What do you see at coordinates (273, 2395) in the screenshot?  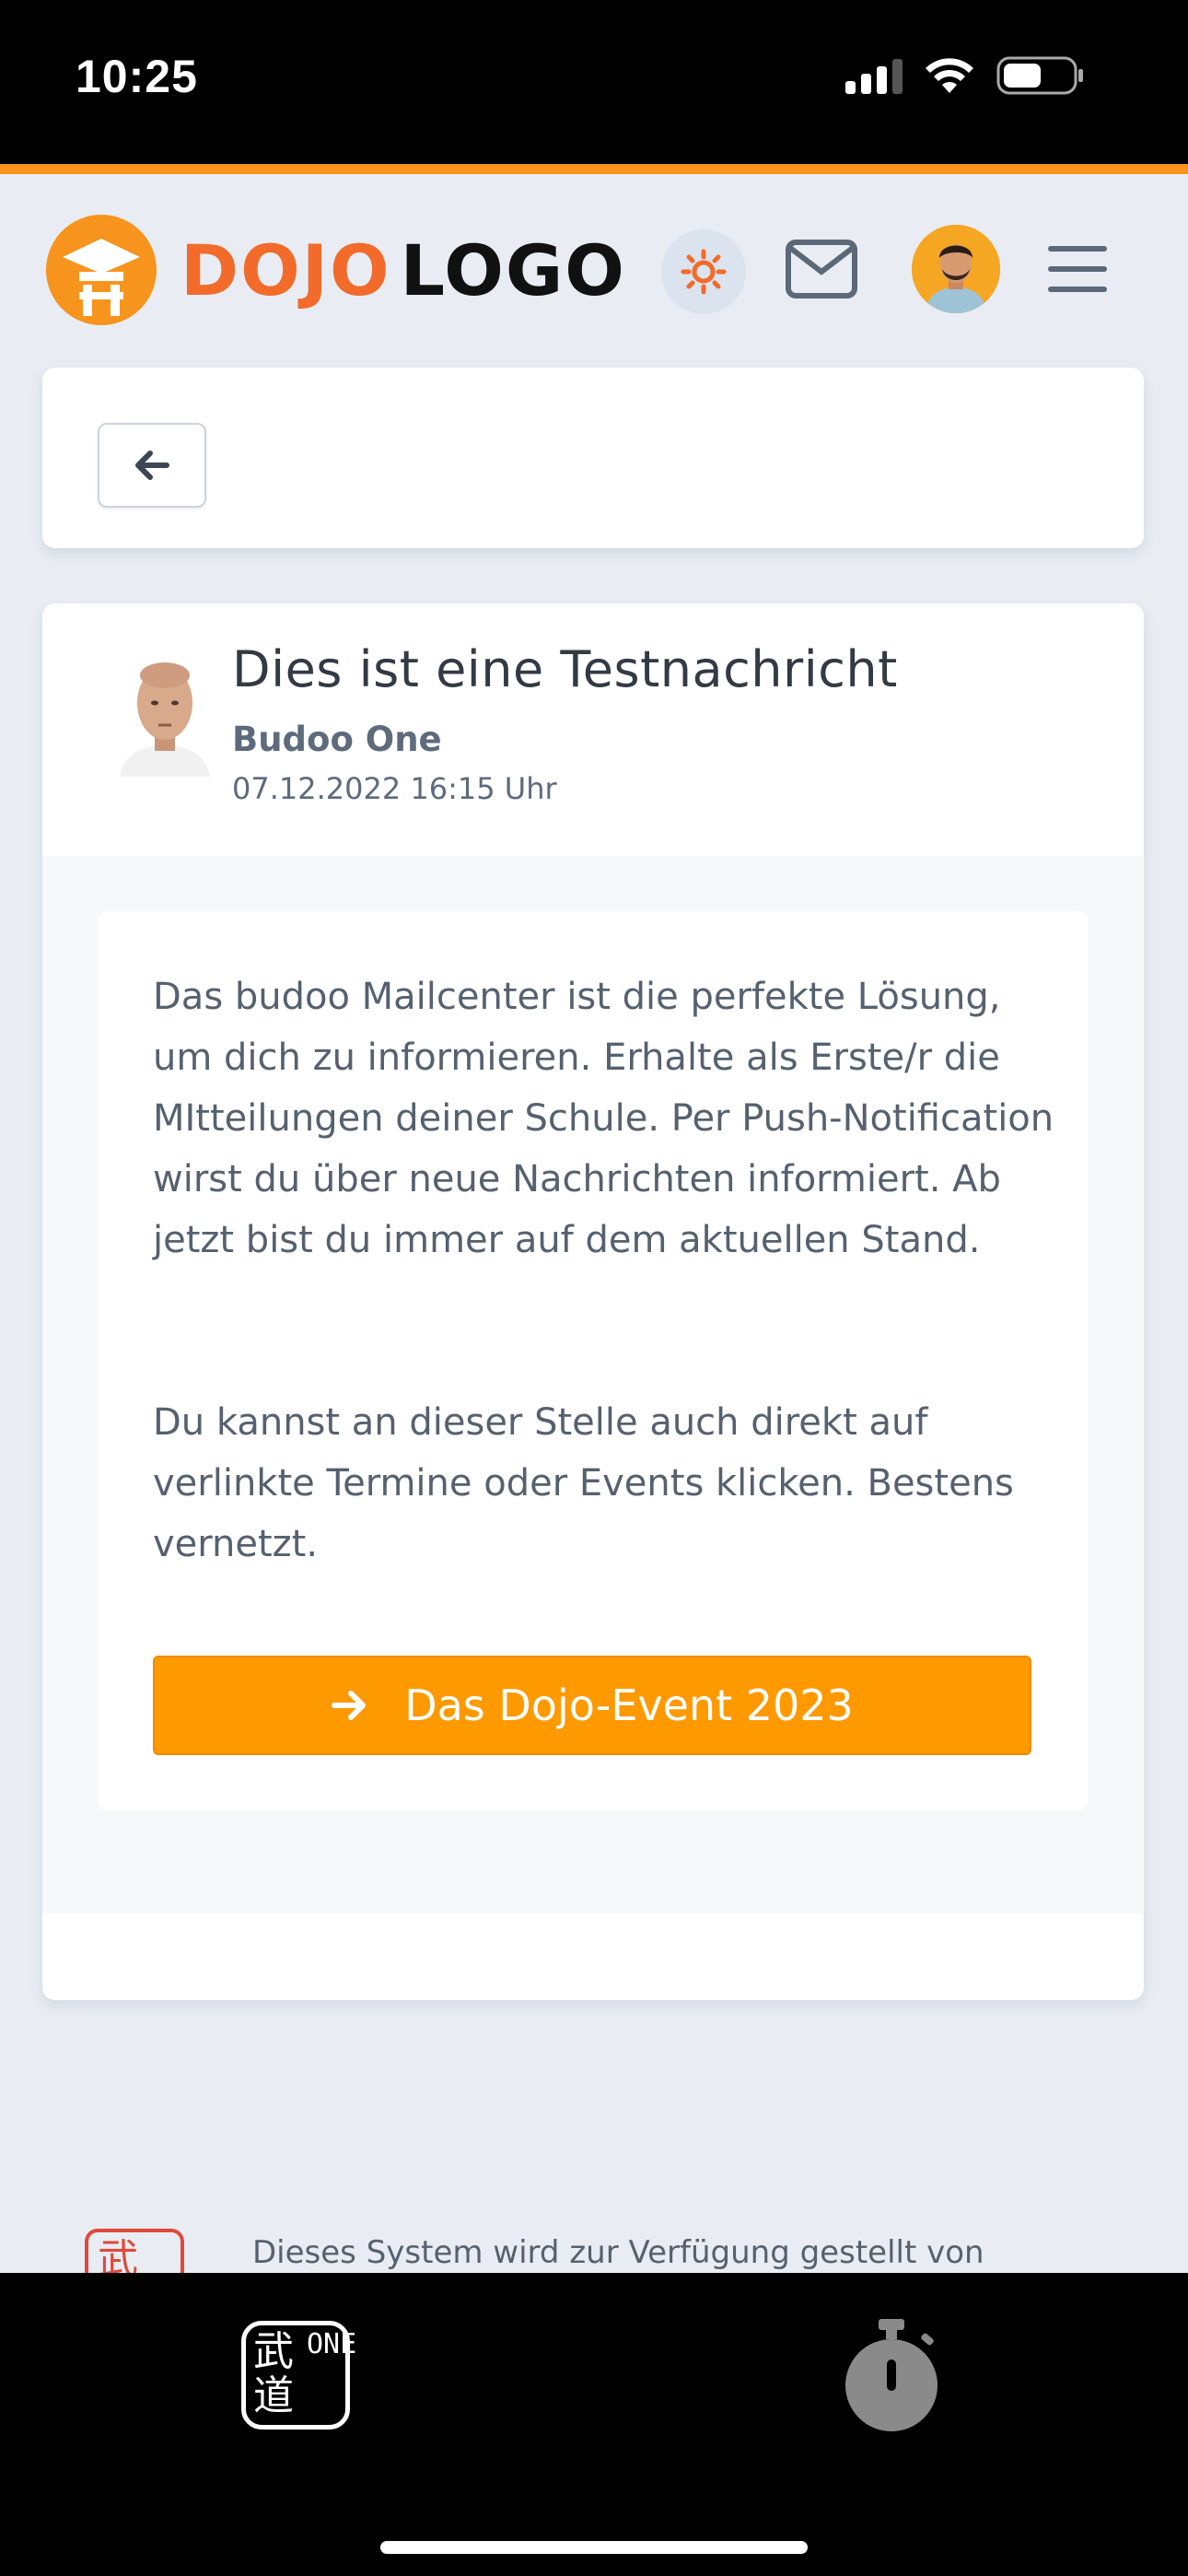 I see `tab-home-kanji-2: 道` at bounding box center [273, 2395].